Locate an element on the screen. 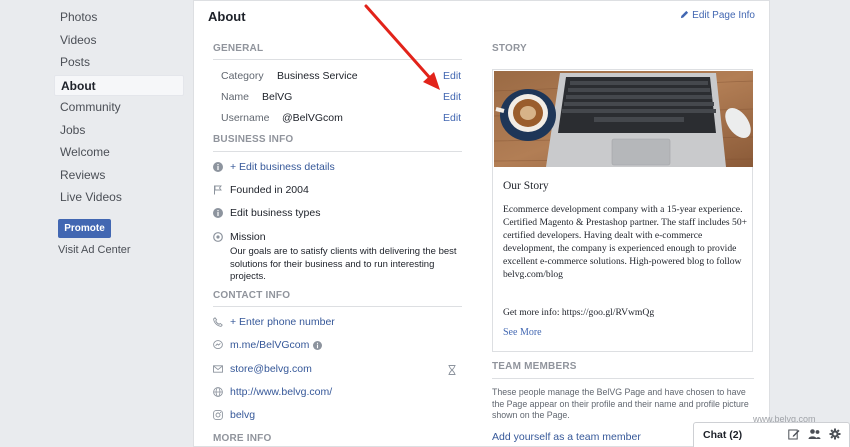 This screenshot has height=447, width=850. team-members-section-label: TEAM MEMBERS is located at coordinates (534, 366).